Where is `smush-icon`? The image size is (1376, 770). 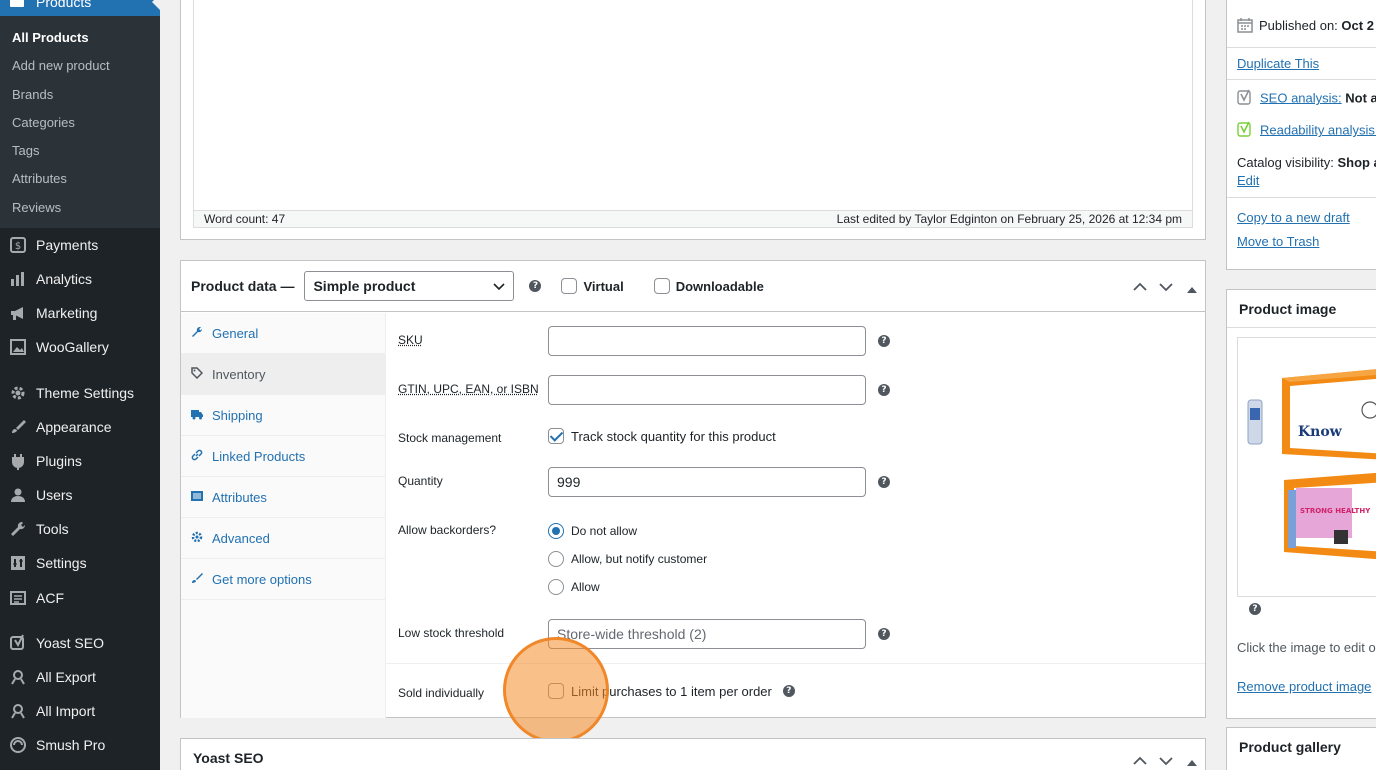 smush-icon is located at coordinates (18, 745).